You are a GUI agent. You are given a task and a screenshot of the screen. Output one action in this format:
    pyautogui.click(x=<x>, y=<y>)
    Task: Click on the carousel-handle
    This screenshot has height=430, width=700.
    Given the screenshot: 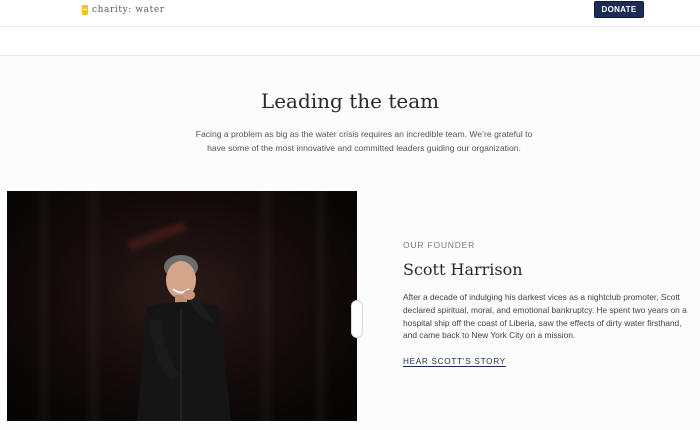 What is the action you would take?
    pyautogui.click(x=357, y=319)
    